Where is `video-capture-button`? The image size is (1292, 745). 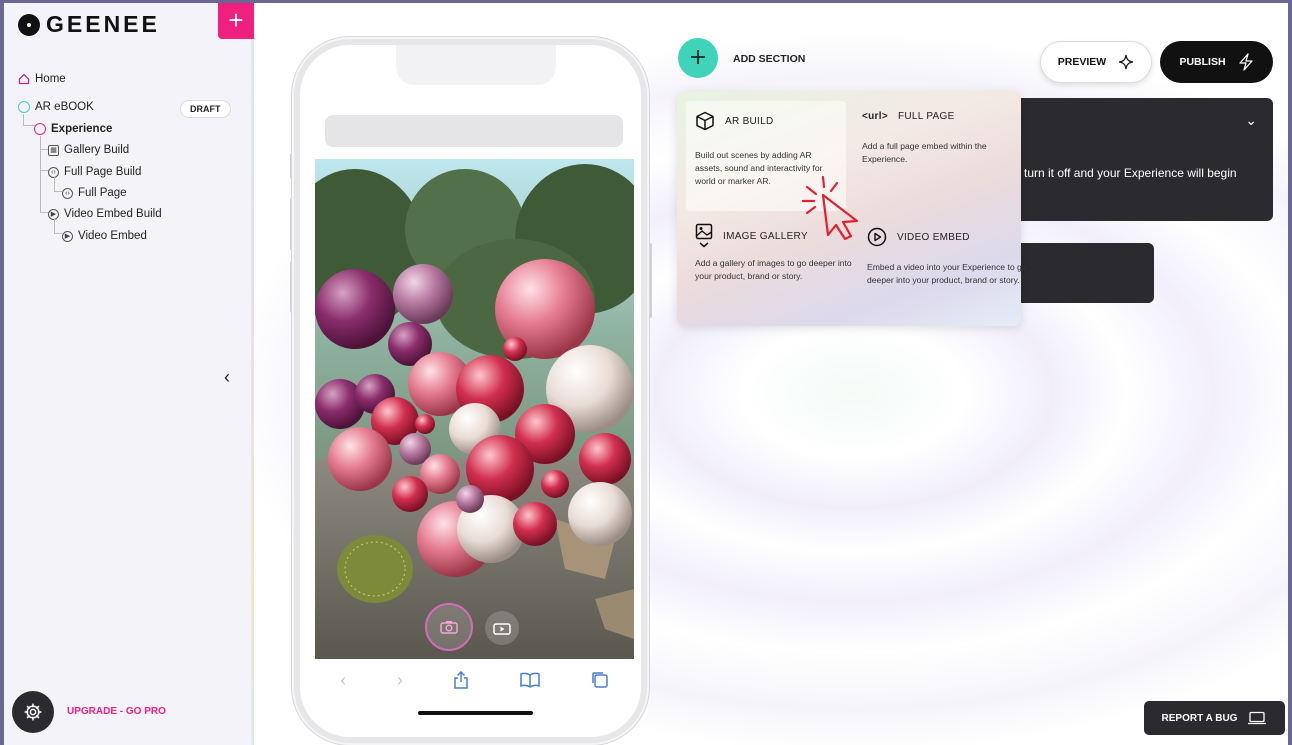 video-capture-button is located at coordinates (502, 628).